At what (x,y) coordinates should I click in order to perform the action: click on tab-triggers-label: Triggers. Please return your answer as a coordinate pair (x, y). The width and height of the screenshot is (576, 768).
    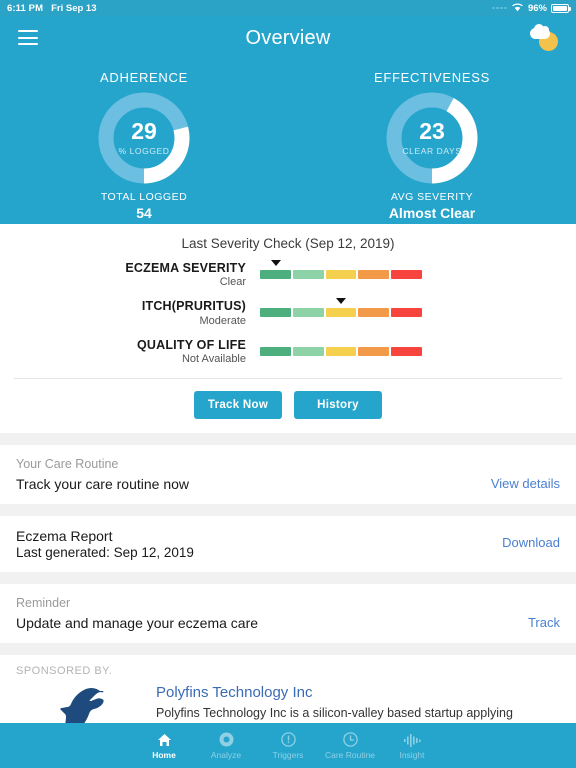
    Looking at the image, I should click on (288, 755).